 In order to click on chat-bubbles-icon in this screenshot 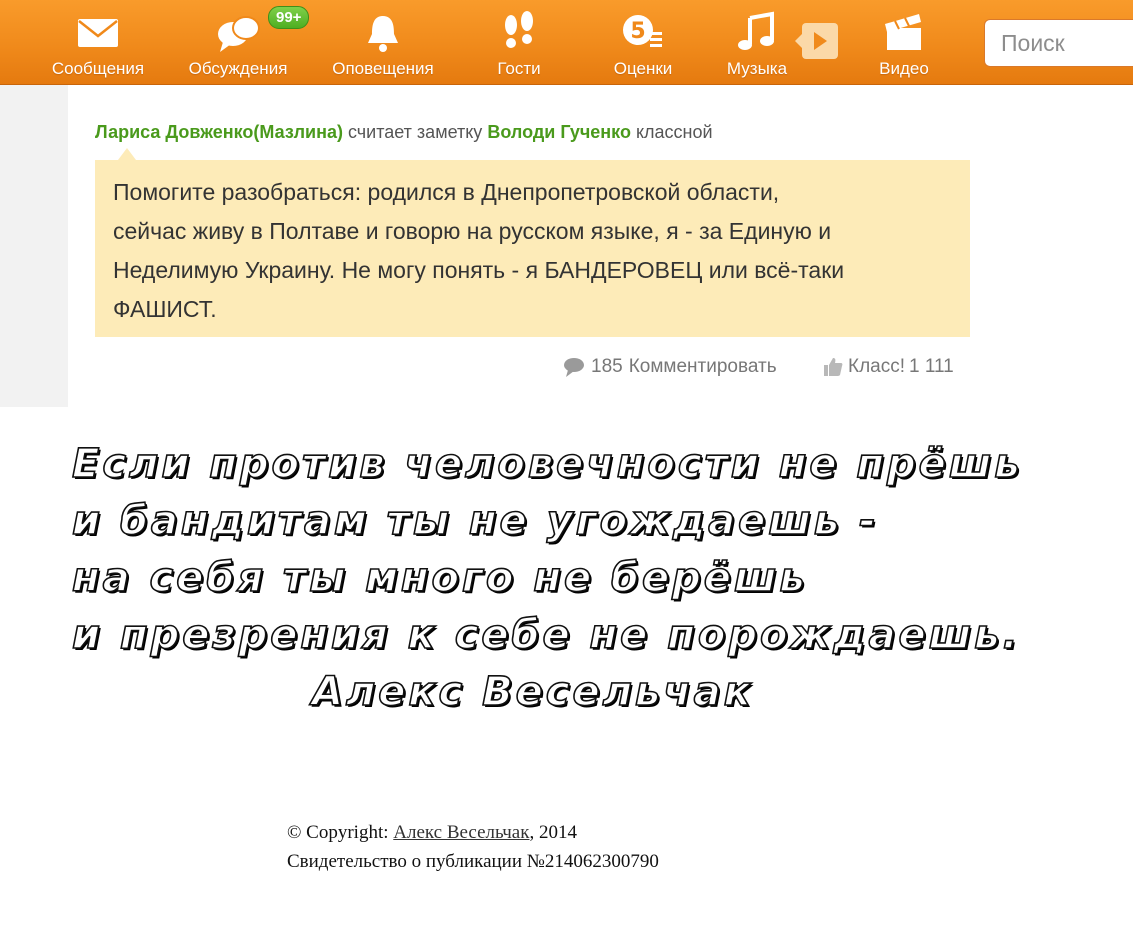, I will do `click(239, 34)`.